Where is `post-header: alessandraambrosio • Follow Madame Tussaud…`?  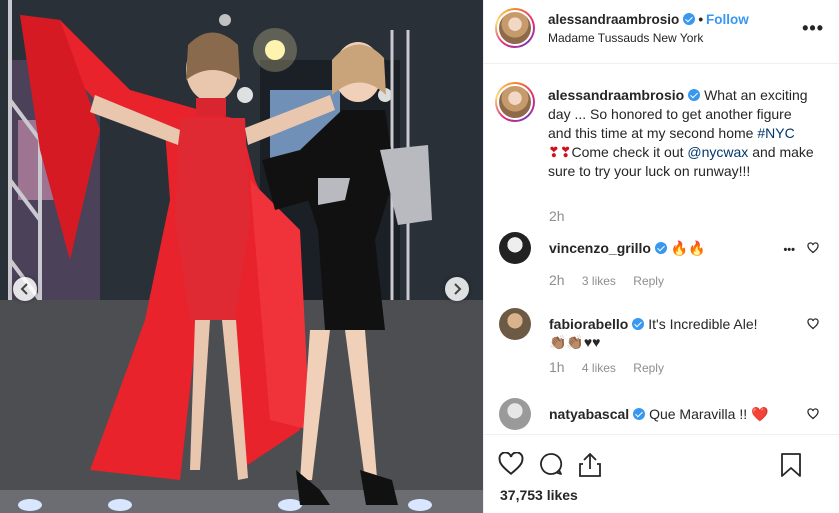 post-header: alessandraambrosio • Follow Madame Tussaud… is located at coordinates (661, 32).